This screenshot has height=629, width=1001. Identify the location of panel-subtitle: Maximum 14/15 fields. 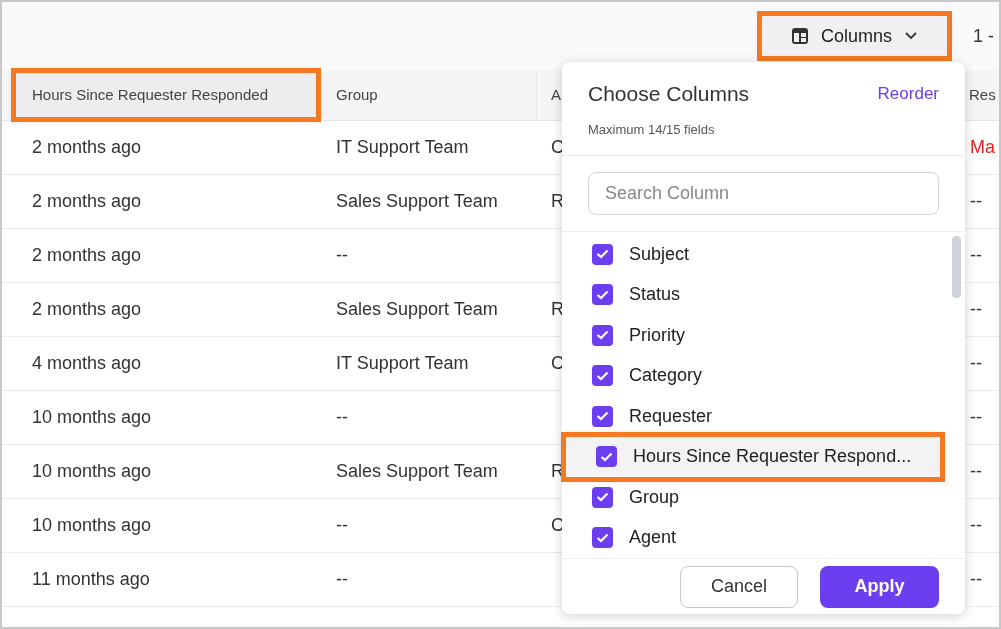
(652, 129).